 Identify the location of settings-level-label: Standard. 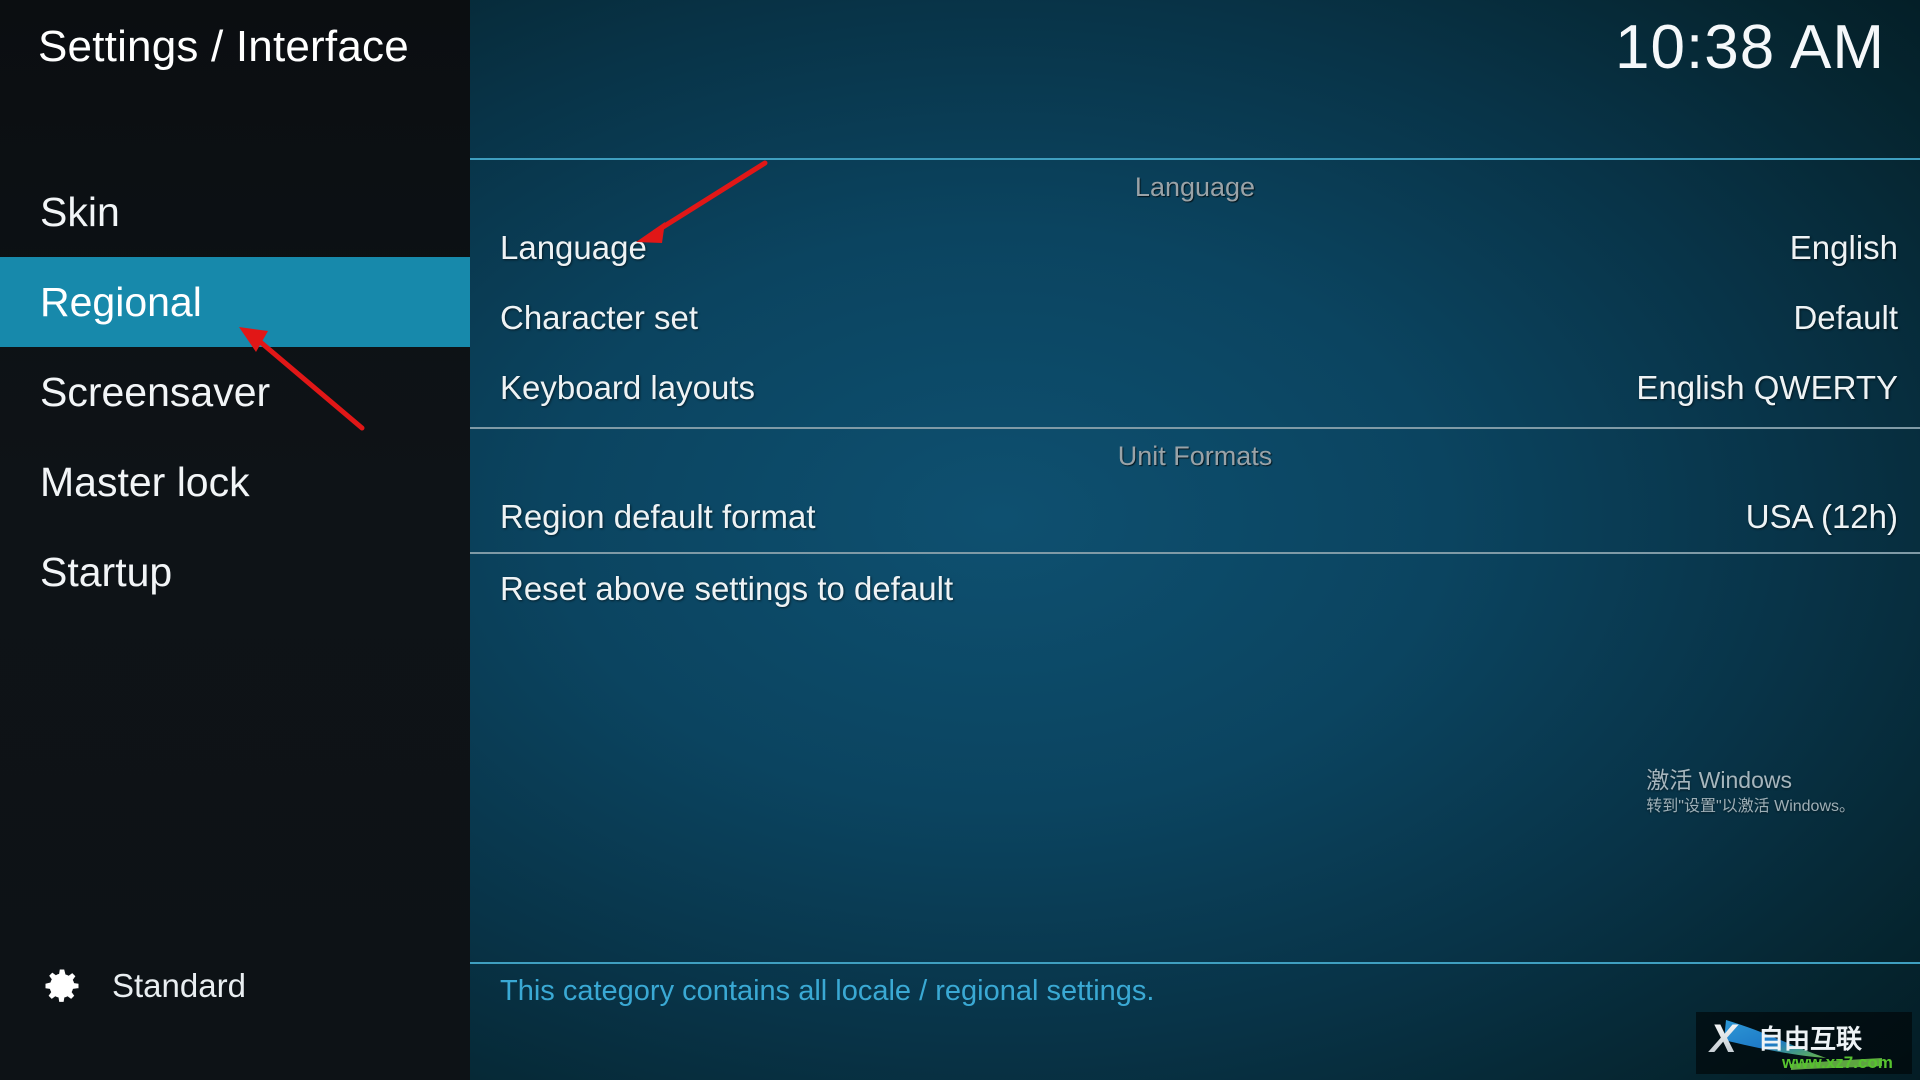
(179, 985).